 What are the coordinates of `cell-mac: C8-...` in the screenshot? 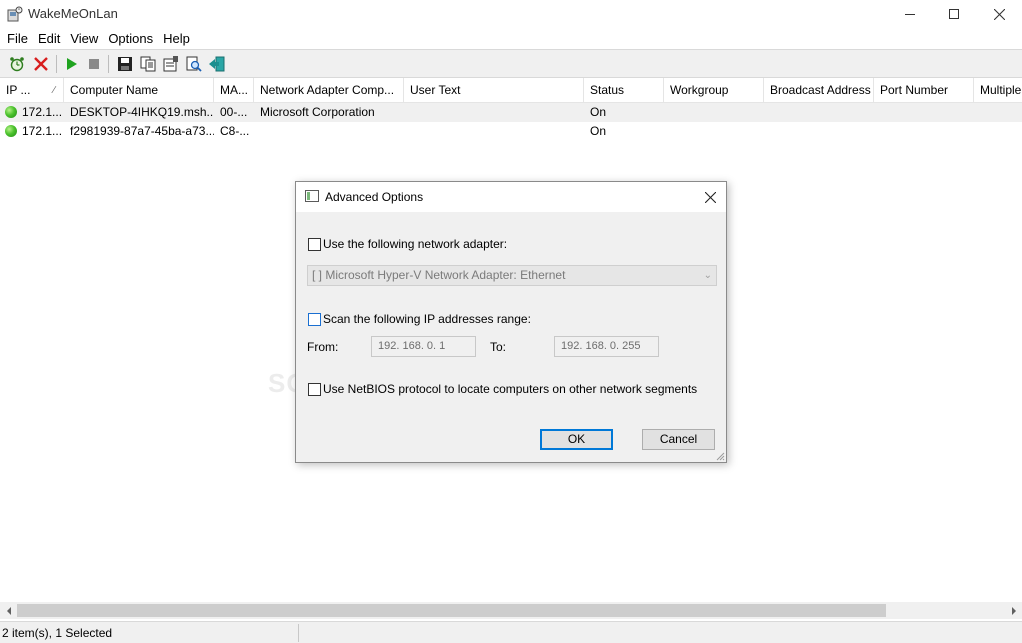 It's located at (235, 131).